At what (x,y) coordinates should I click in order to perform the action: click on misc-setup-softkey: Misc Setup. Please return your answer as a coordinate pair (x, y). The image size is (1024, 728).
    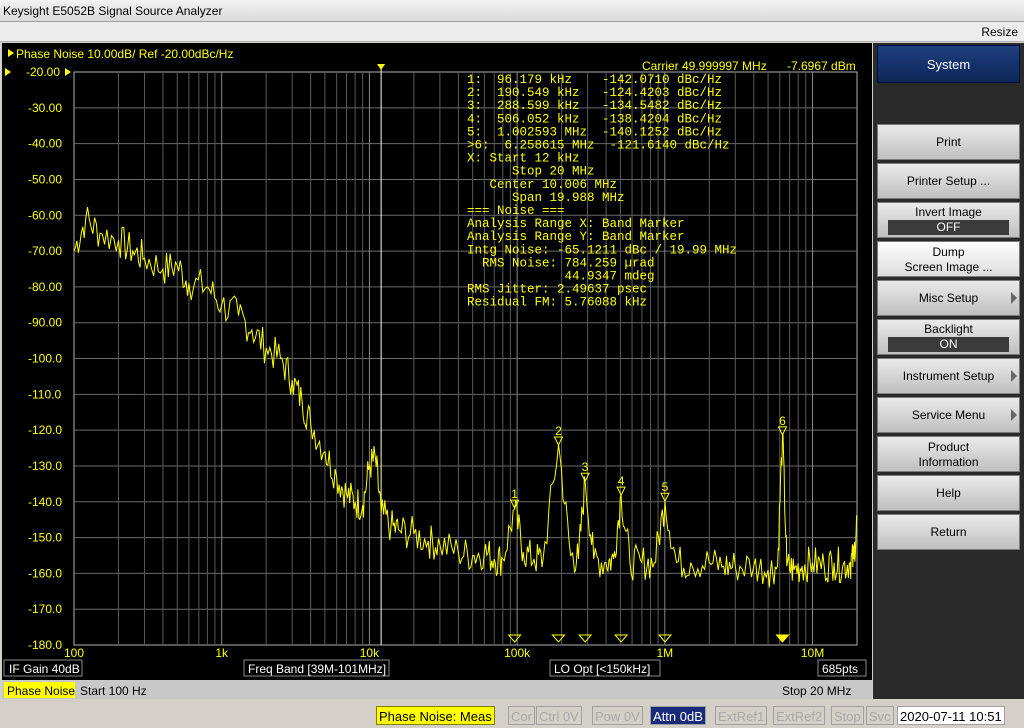
    Looking at the image, I should click on (948, 298).